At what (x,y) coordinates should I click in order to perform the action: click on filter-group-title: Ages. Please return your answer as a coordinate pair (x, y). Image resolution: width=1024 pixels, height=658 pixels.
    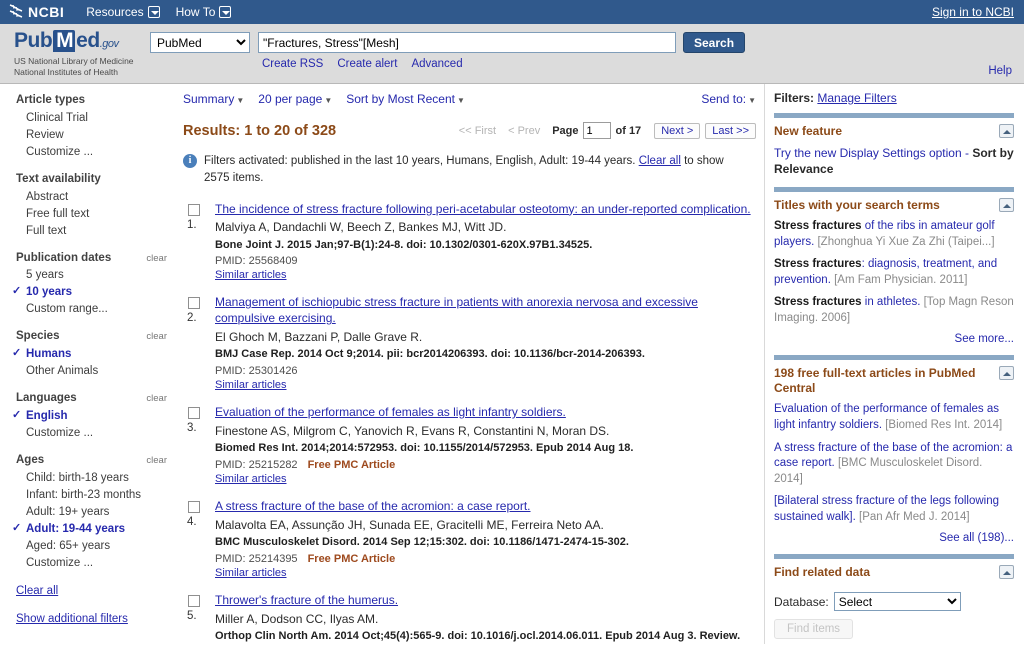
    Looking at the image, I should click on (30, 459).